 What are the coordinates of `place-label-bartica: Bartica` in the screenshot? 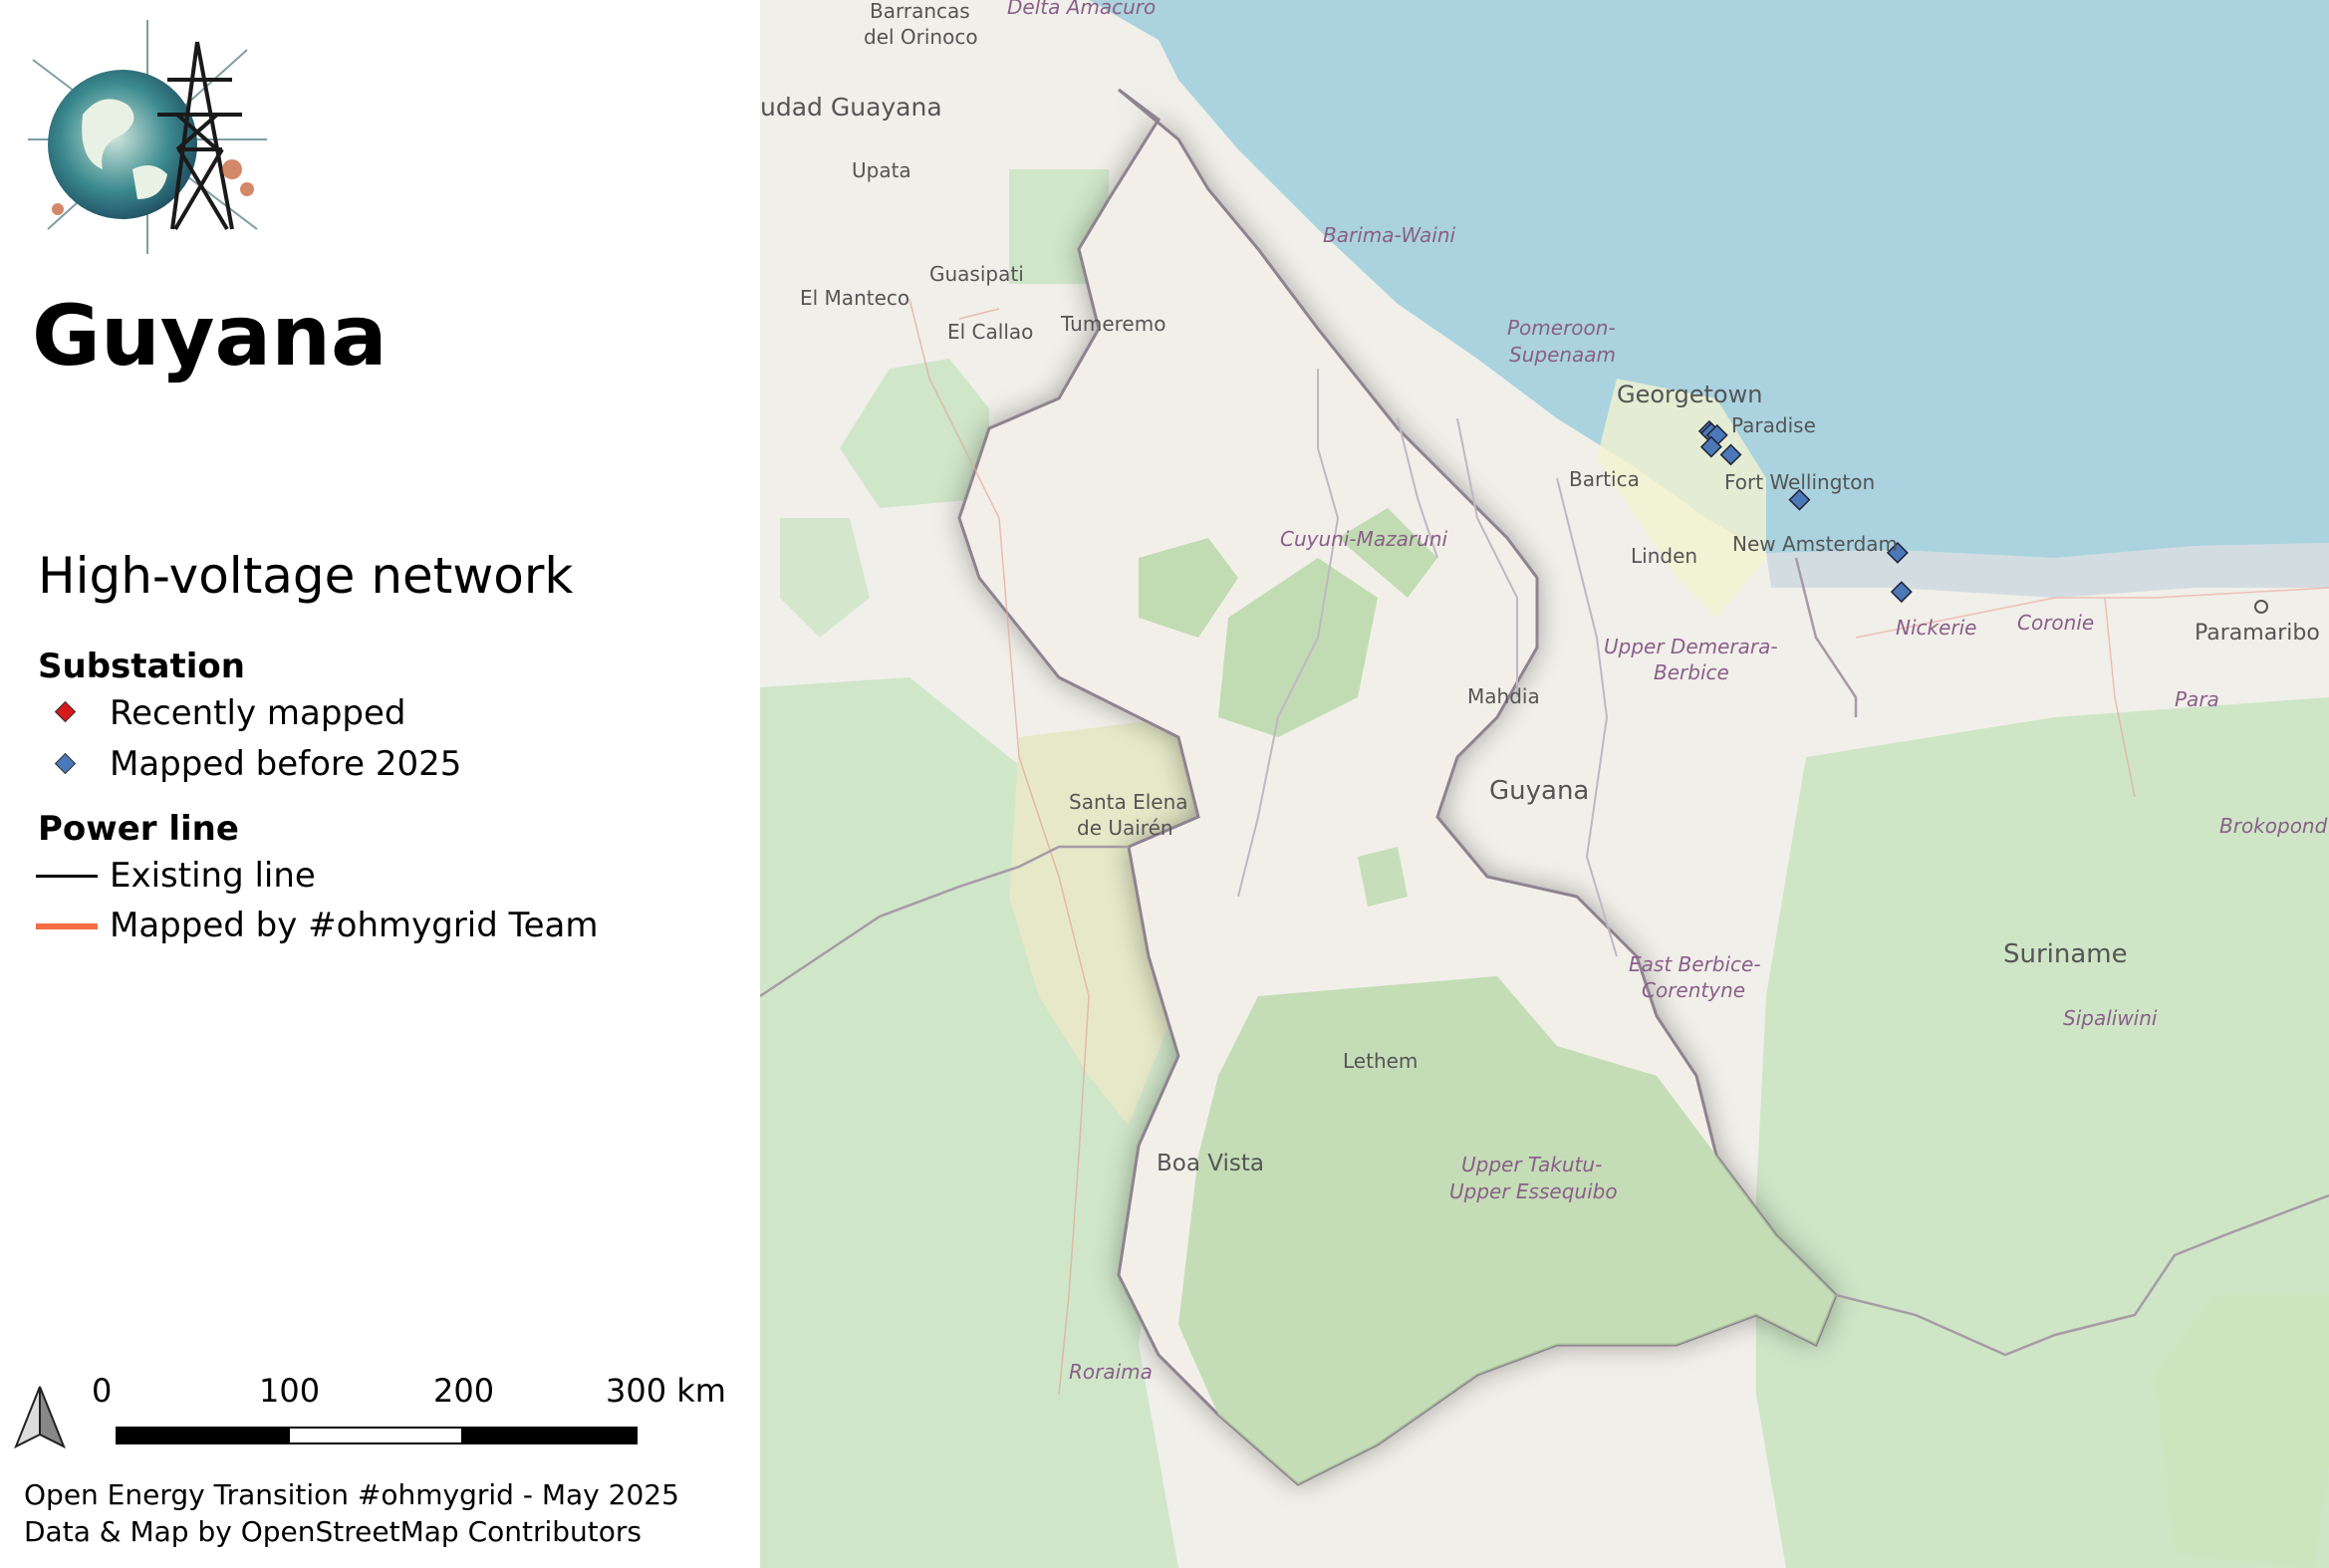 It's located at (1604, 479).